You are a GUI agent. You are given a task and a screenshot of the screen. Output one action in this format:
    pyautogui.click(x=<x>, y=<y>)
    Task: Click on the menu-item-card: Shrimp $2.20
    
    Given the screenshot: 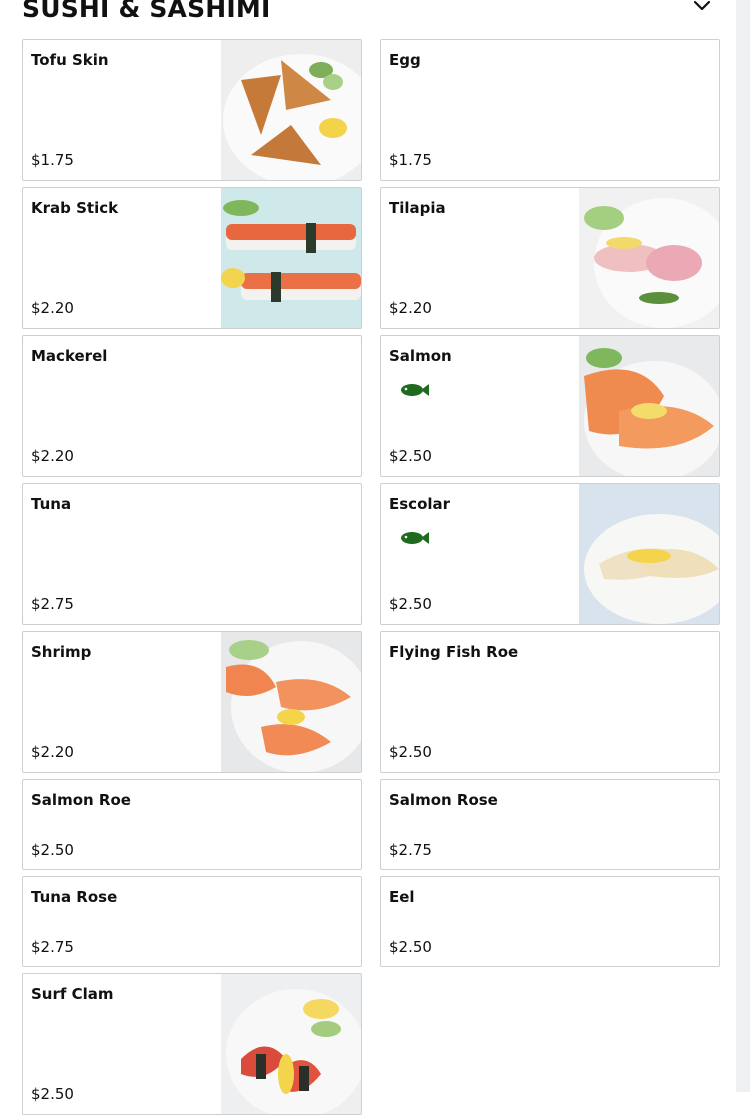 What is the action you would take?
    pyautogui.click(x=192, y=702)
    